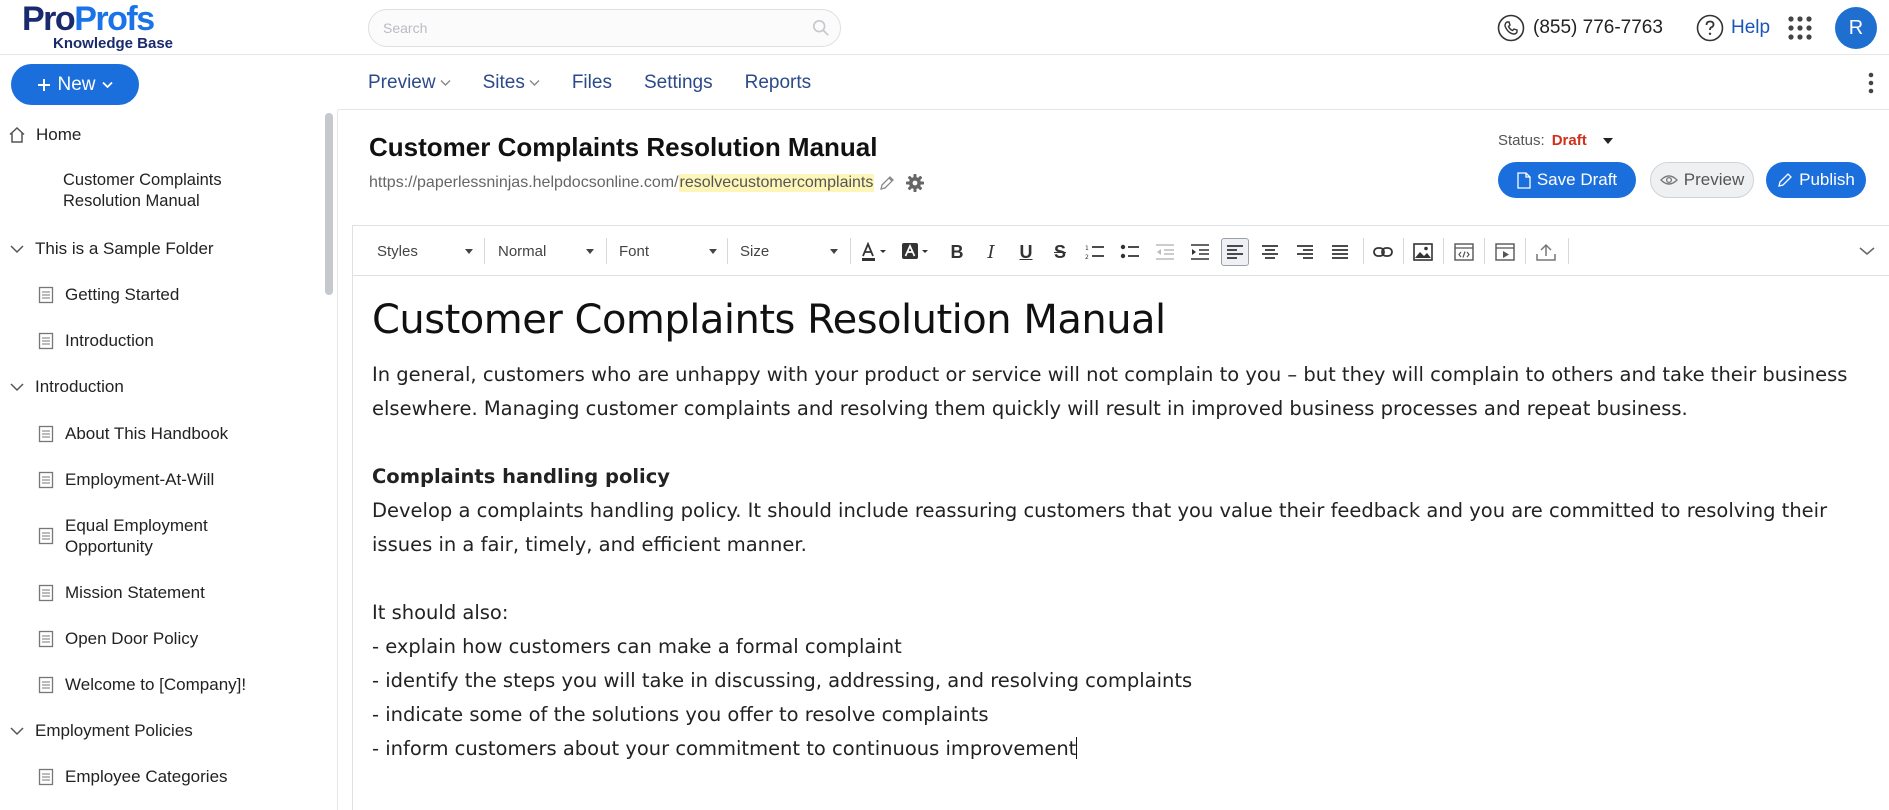  Describe the element at coordinates (142, 191) in the screenshot. I see `sidebar-item-current-page: Customer Complaints Resolution Manual` at that location.